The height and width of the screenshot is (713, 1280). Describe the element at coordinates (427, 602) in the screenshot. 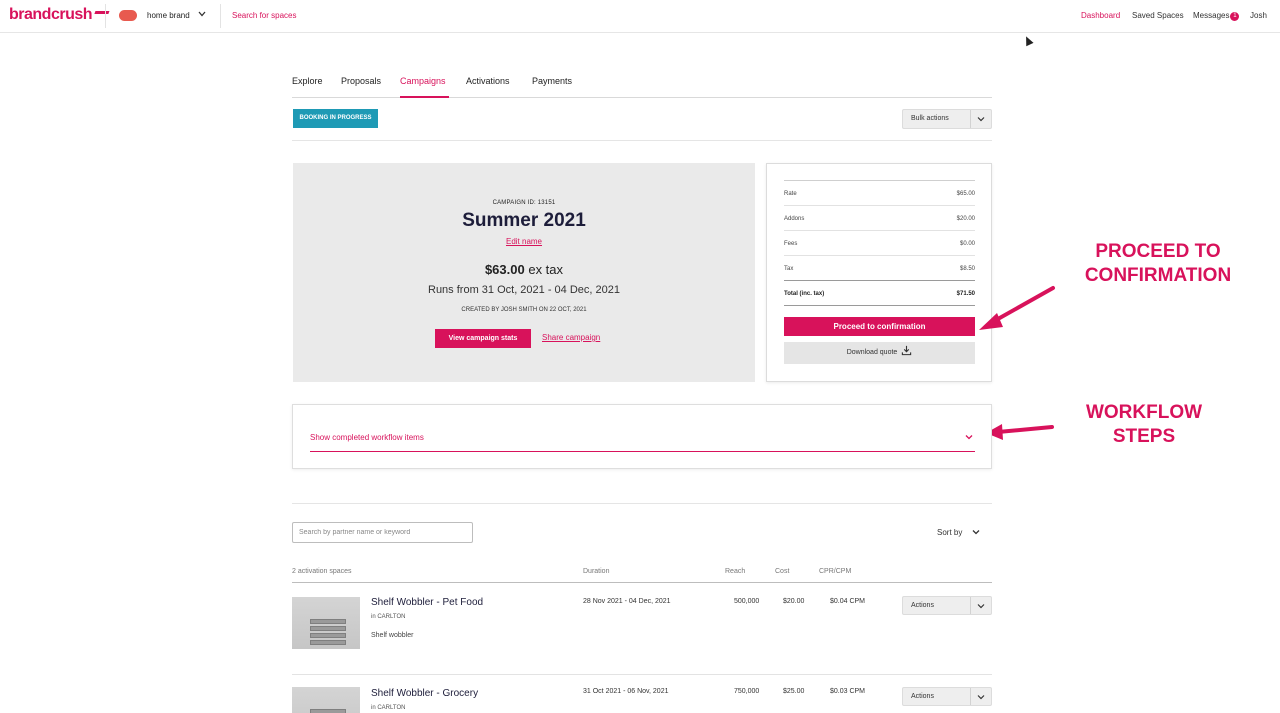

I see `space-title: Shelf Wobbler - Pet Food` at that location.